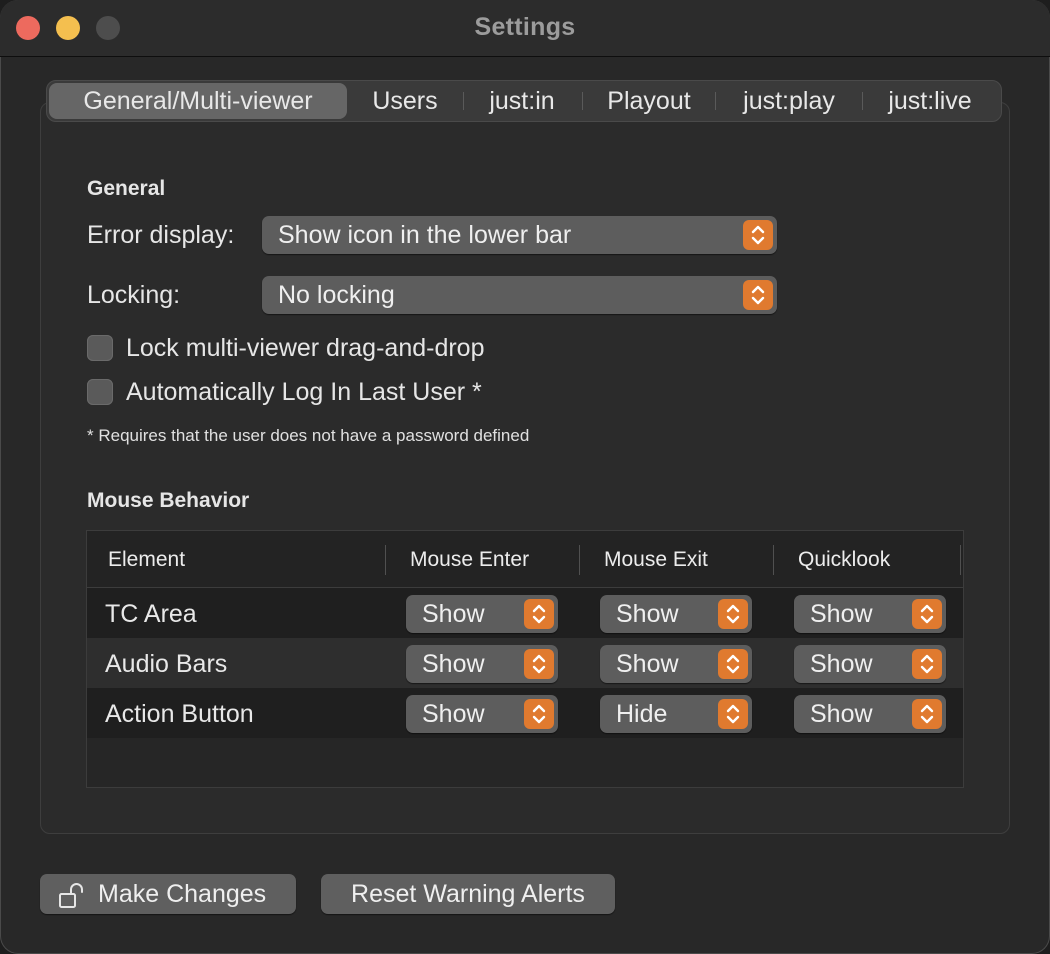 Image resolution: width=1050 pixels, height=954 pixels. What do you see at coordinates (405, 101) in the screenshot?
I see `tab-users: Users` at bounding box center [405, 101].